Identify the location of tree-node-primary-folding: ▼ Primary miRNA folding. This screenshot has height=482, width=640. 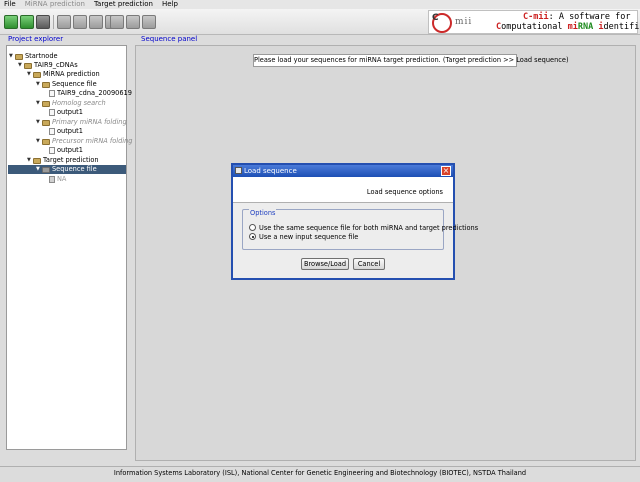
(81, 122).